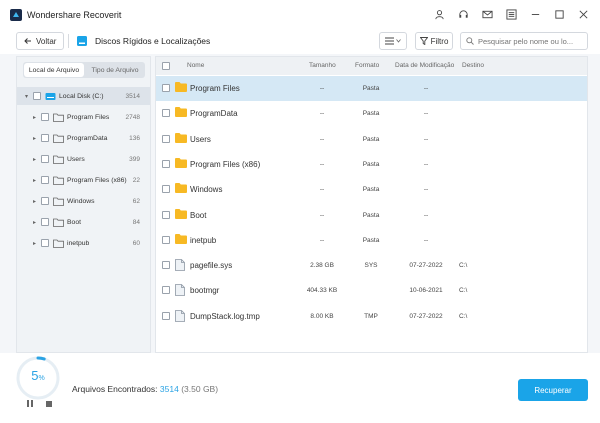 The height and width of the screenshot is (423, 600). Describe the element at coordinates (83, 222) in the screenshot. I see `tree-item-boot: ▸ Boot 84` at that location.